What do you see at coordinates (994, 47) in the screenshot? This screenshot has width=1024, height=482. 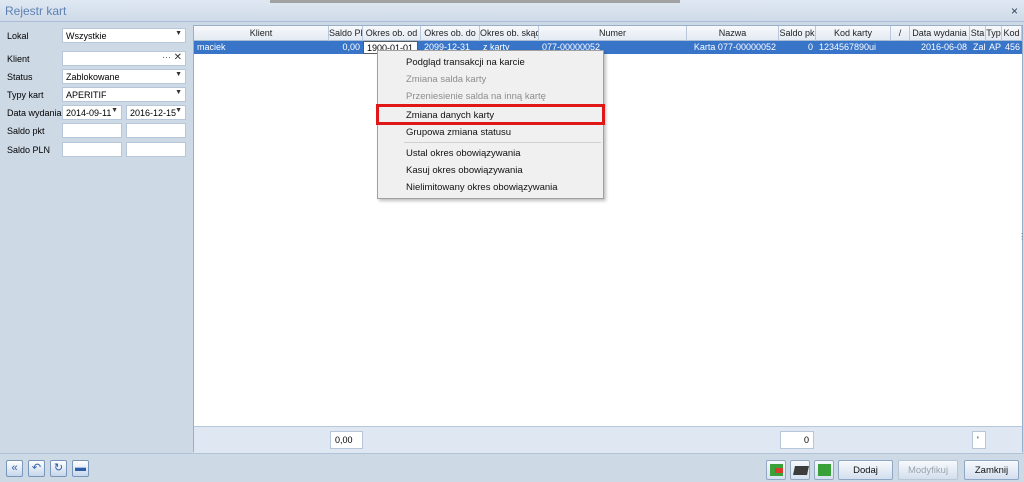 I see `cell-typ: AP` at bounding box center [994, 47].